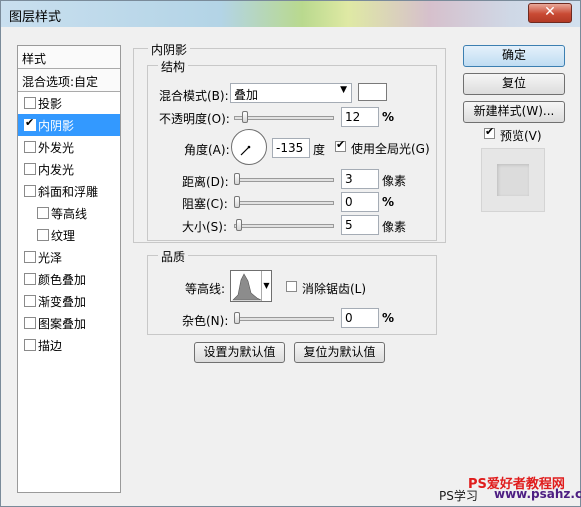 Image resolution: width=581 pixels, height=507 pixels. I want to click on noise-input: 0, so click(360, 318).